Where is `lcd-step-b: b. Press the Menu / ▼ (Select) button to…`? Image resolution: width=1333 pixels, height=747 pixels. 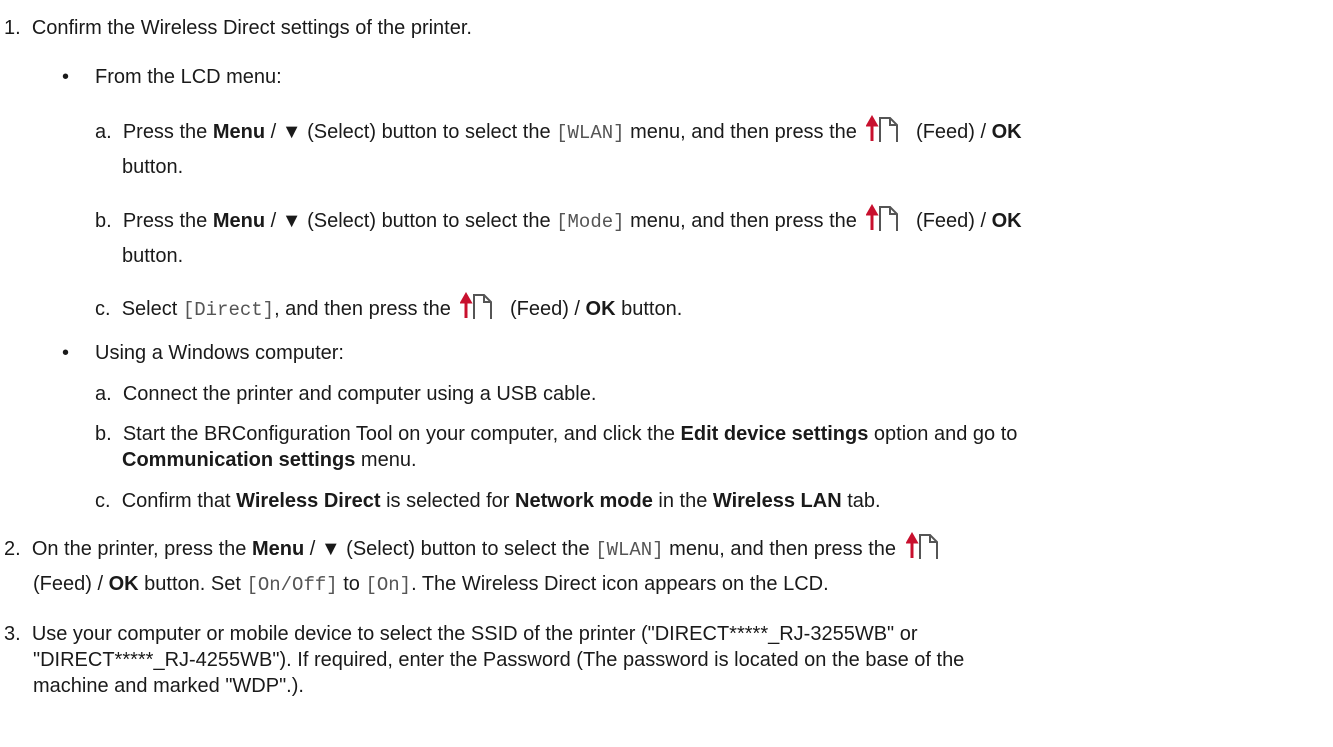 lcd-step-b: b. Press the Menu / ▼ (Select) button to… is located at coordinates (558, 219).